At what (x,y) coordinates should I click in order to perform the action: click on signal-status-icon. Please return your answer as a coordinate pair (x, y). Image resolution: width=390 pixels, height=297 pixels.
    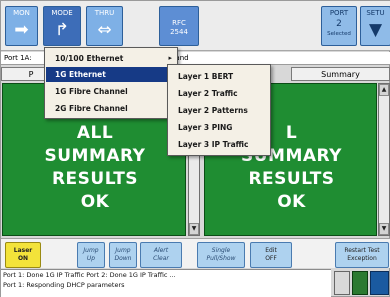
    Looking at the image, I should click on (379, 283).